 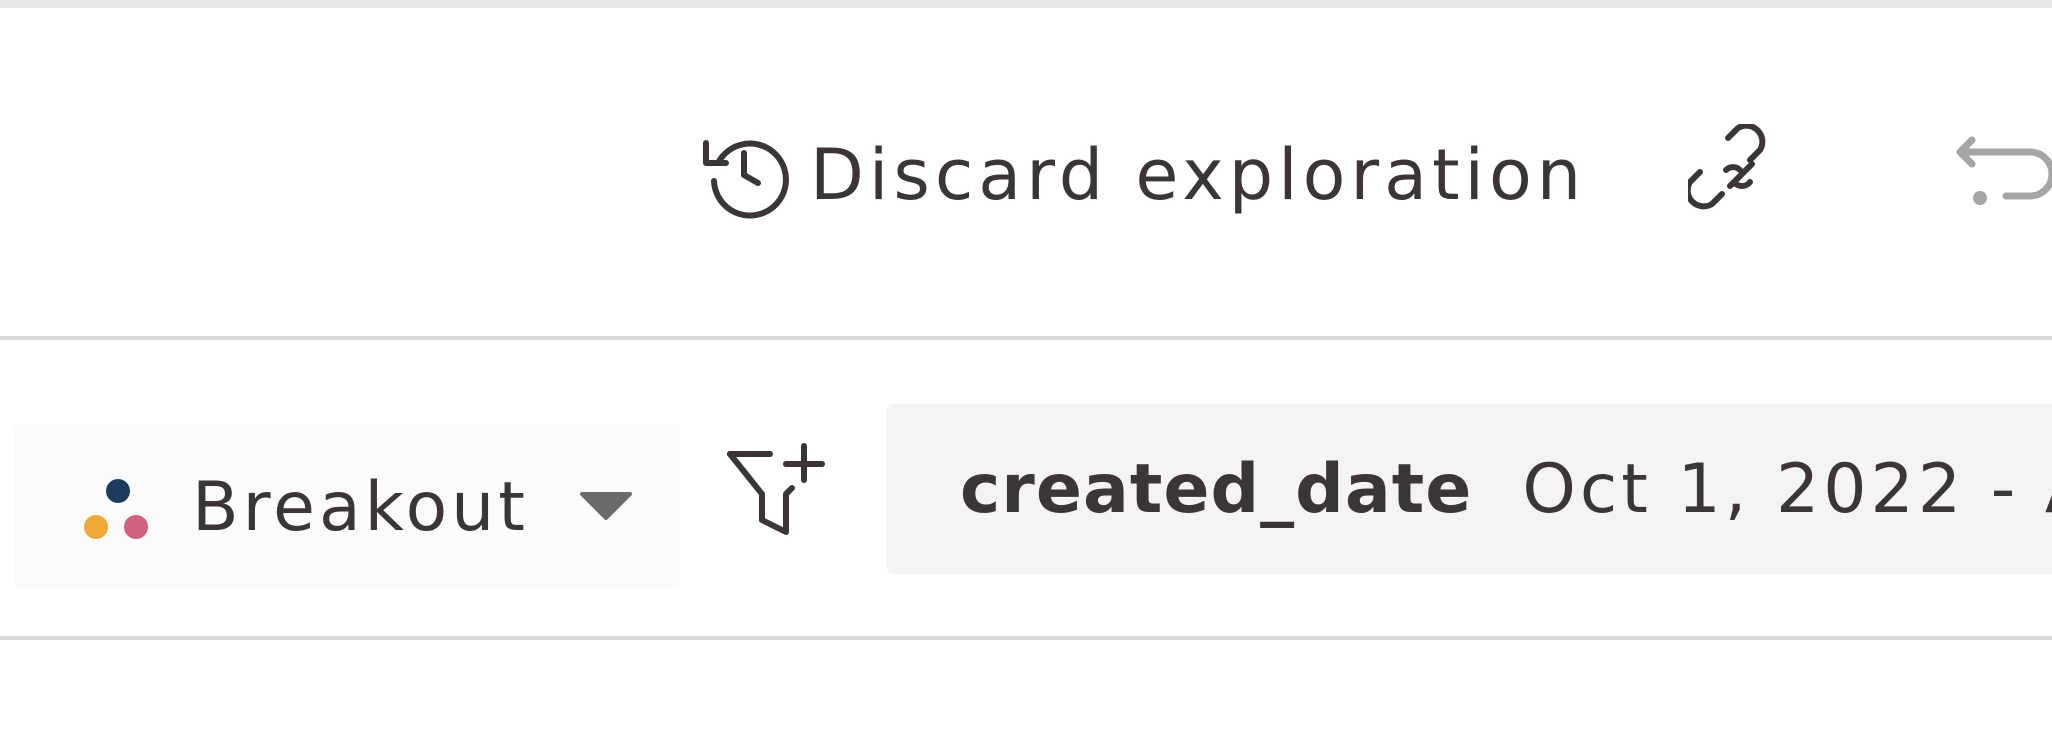 I want to click on copy-link-button, so click(x=1740, y=176).